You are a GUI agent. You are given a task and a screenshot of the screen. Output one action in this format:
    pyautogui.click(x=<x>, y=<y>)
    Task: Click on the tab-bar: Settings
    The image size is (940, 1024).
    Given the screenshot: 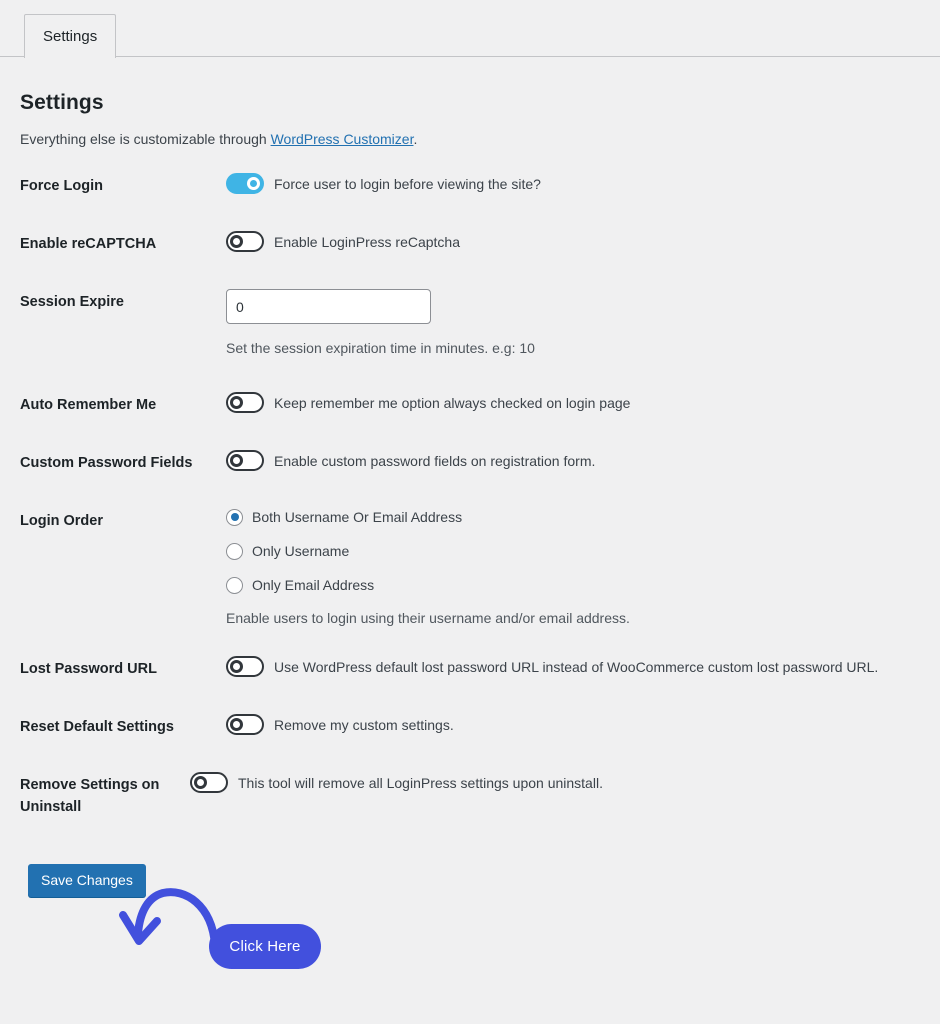 What is the action you would take?
    pyautogui.click(x=470, y=29)
    